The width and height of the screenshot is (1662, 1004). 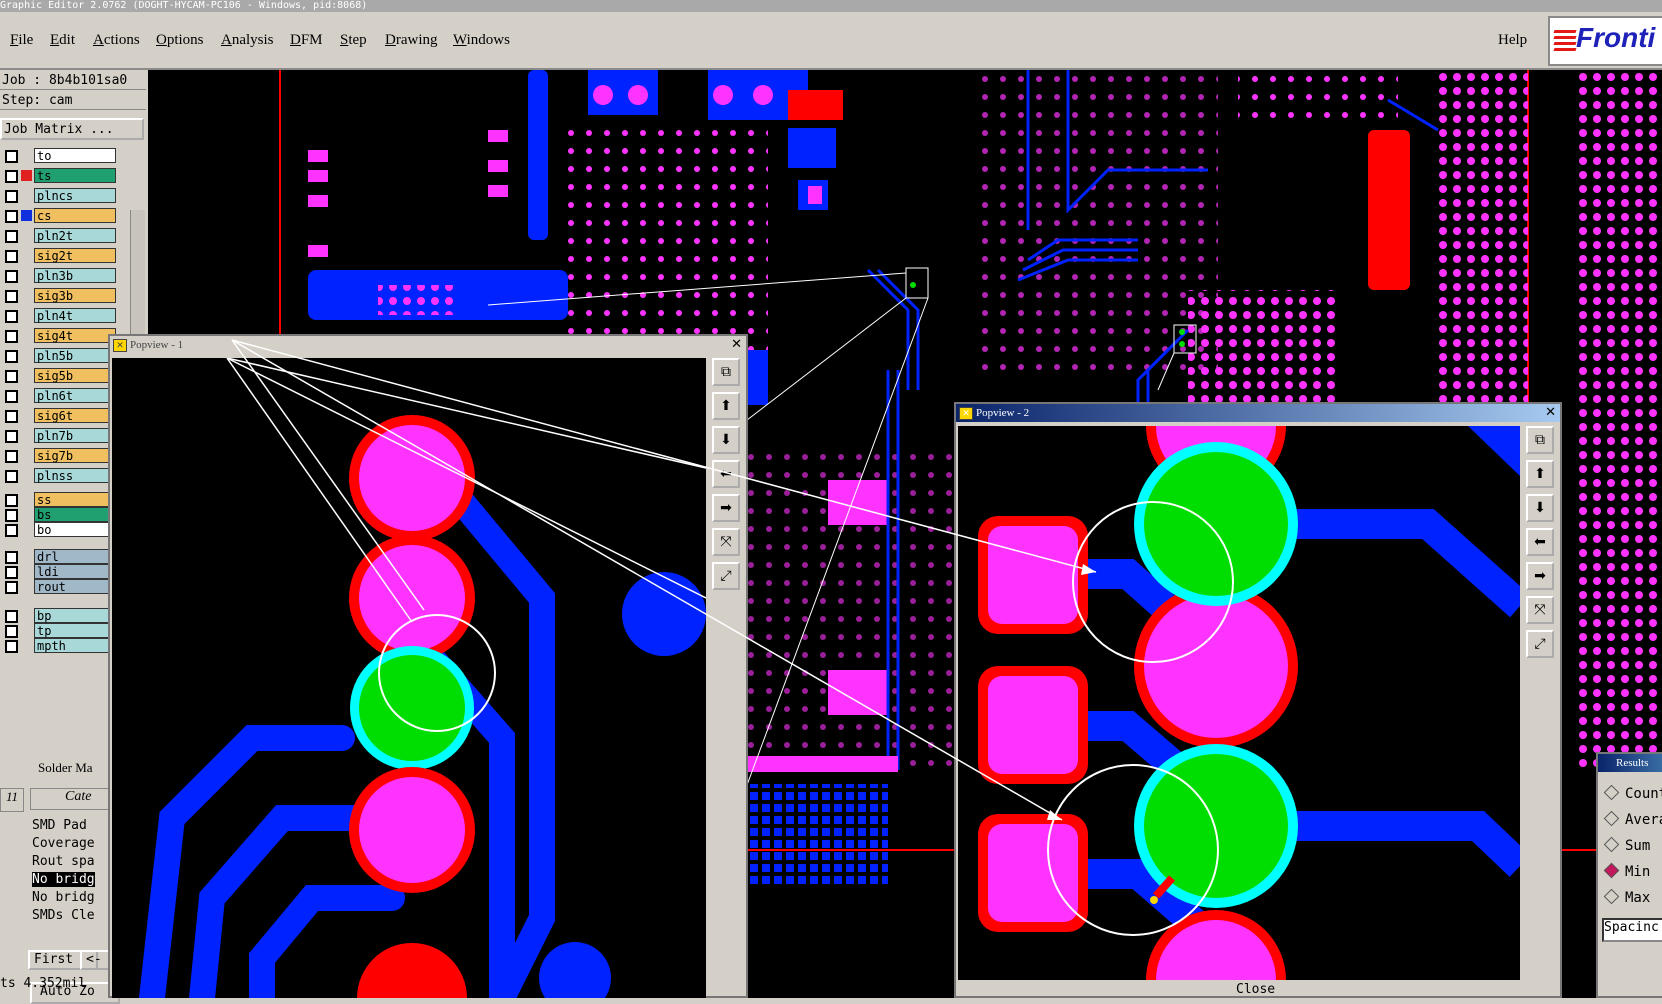 What do you see at coordinates (75, 275) in the screenshot?
I see `layer-label: pln3b` at bounding box center [75, 275].